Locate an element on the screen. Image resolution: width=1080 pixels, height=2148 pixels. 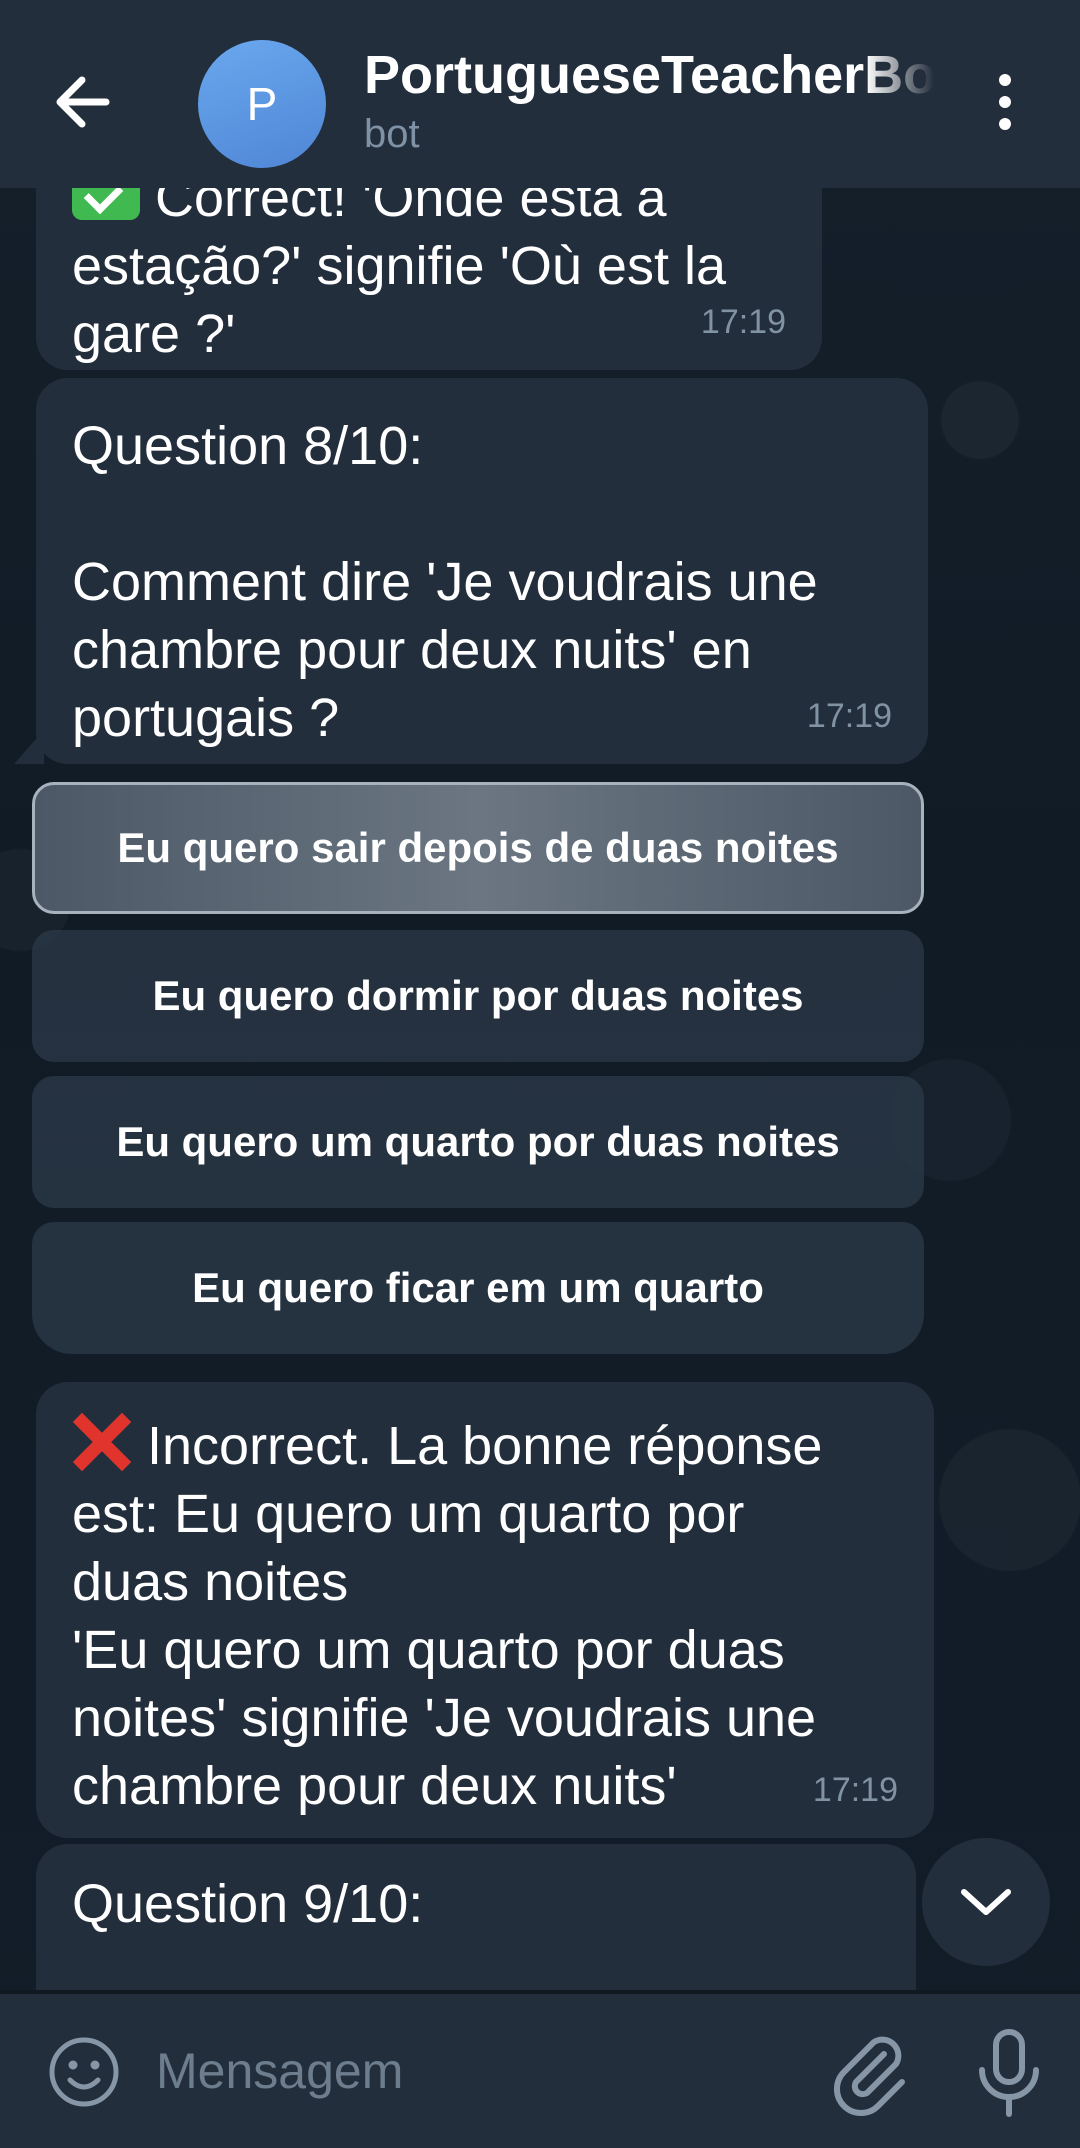
chevron-down-icon is located at coordinates (986, 1902).